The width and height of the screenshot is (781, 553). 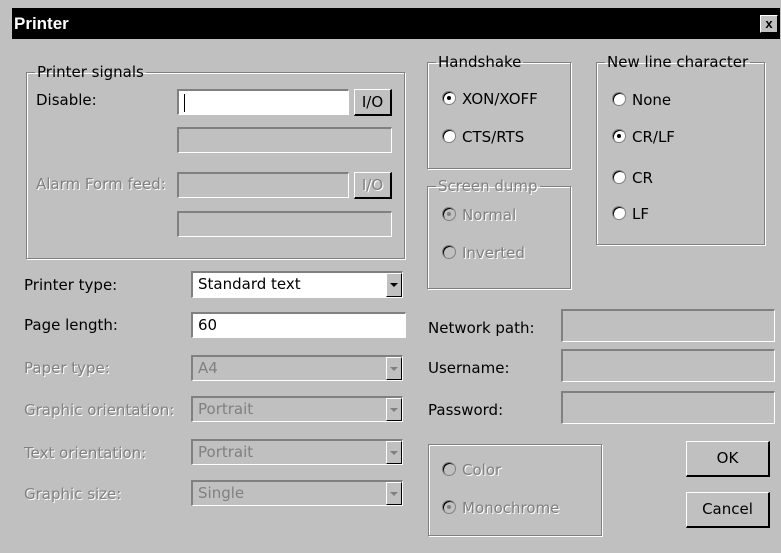 I want to click on title-bar: Printer x, so click(x=396, y=23).